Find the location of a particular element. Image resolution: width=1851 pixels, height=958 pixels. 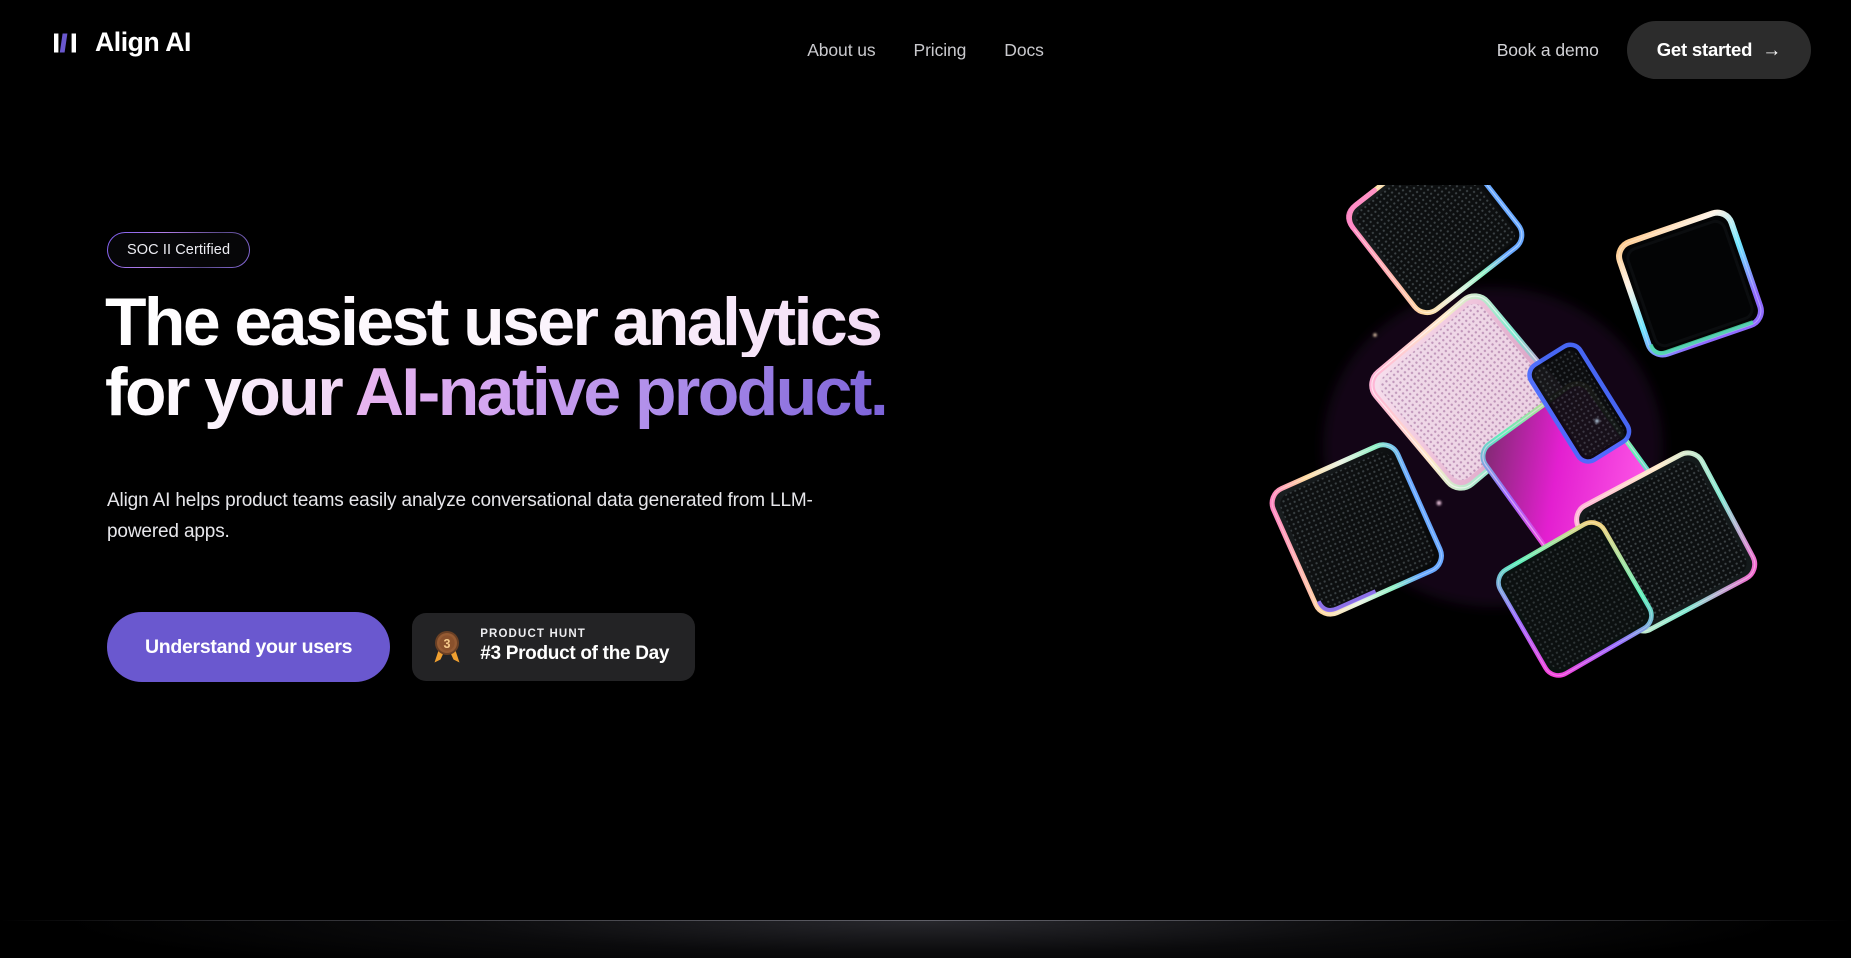

headline-line-2-accent: AI-native product. is located at coordinates (621, 392).